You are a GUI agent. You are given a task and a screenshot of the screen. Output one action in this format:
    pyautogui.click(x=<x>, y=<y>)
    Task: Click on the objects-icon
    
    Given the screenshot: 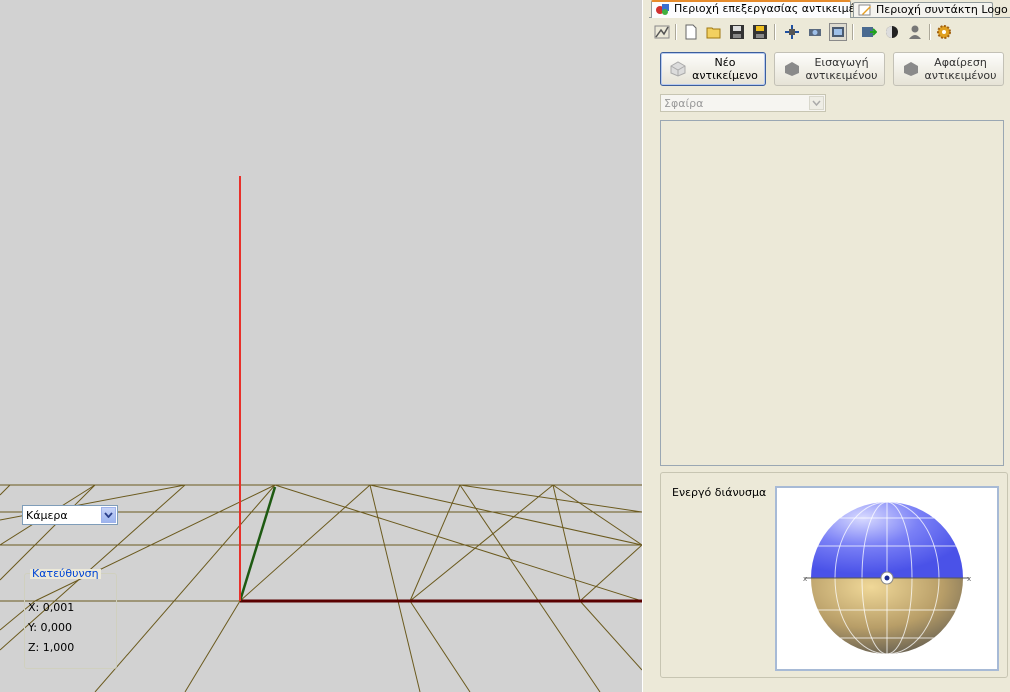 What is the action you would take?
    pyautogui.click(x=662, y=9)
    